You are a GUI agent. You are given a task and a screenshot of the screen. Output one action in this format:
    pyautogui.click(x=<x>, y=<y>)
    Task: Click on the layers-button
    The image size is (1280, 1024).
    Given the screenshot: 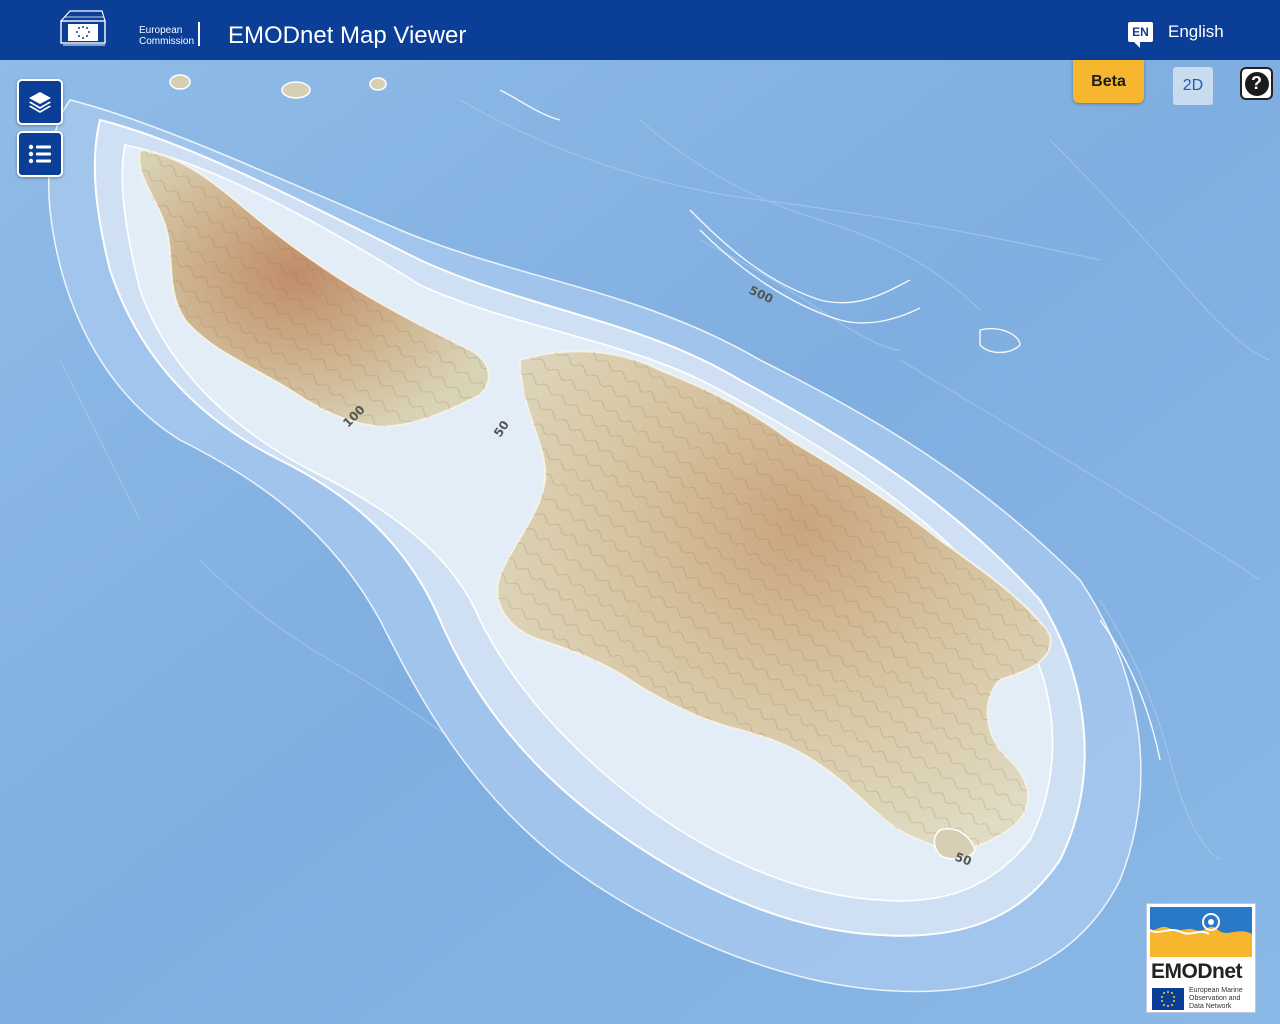 What is the action you would take?
    pyautogui.click(x=40, y=102)
    